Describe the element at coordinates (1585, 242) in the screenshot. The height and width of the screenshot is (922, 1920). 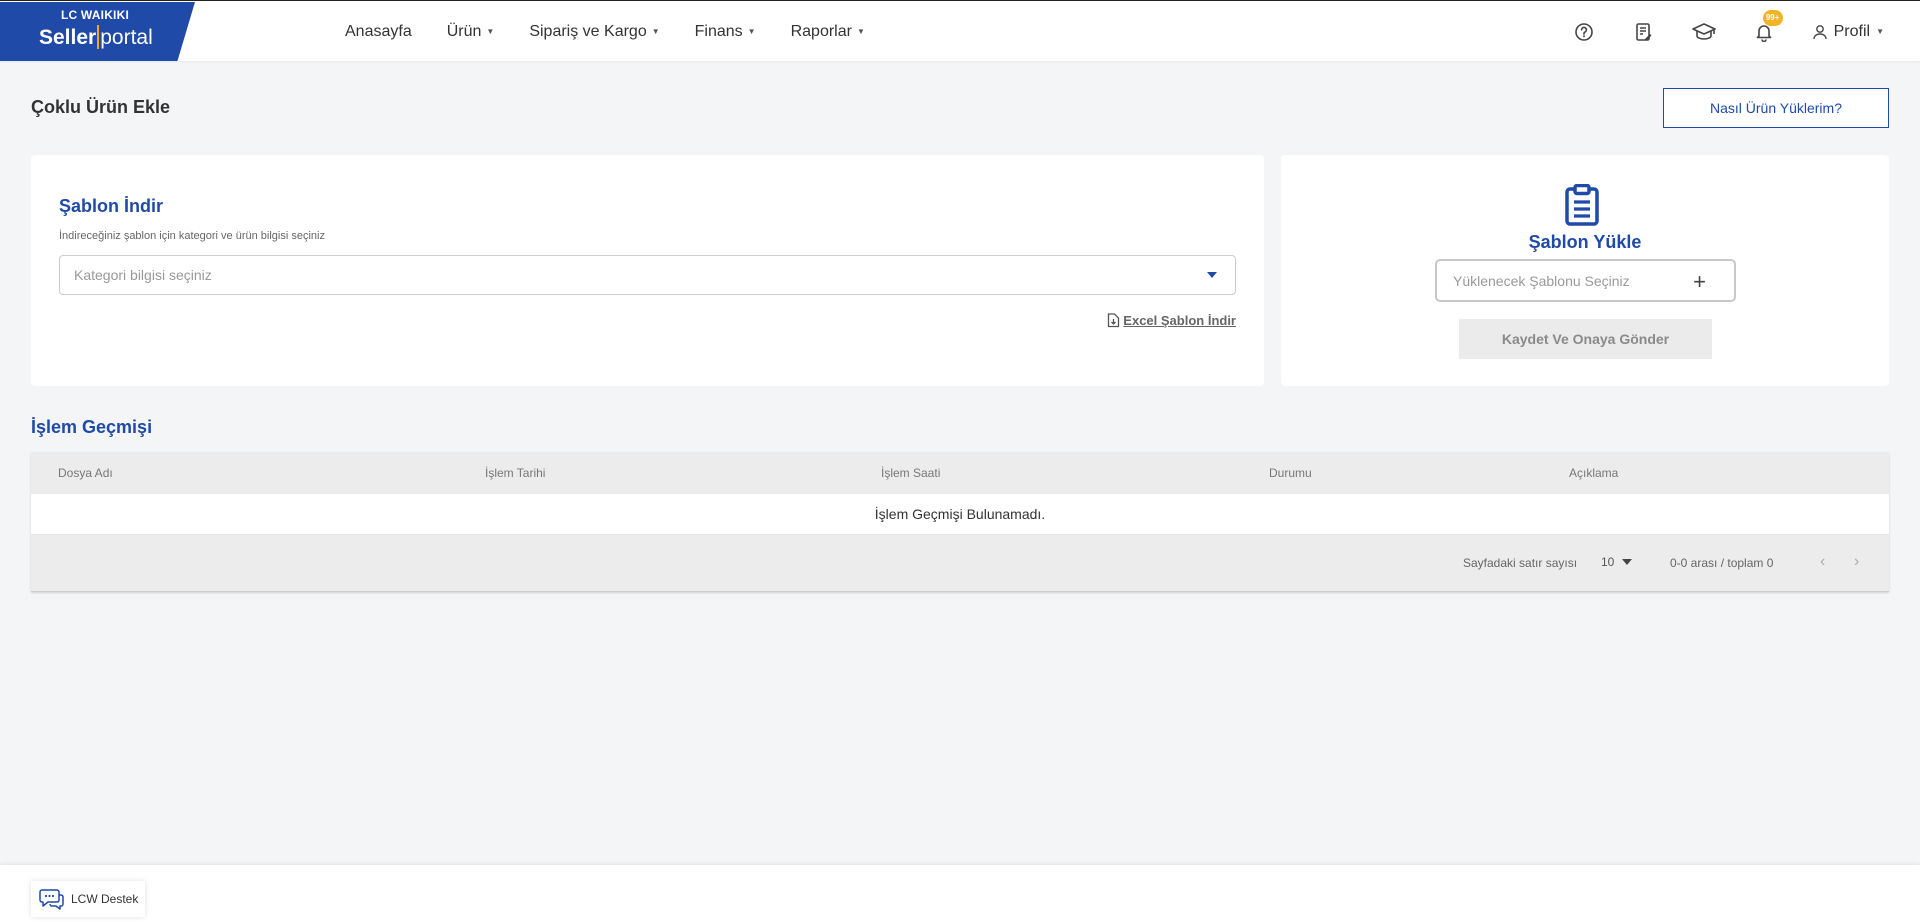
I see `upload-title: Şablon Yükle` at that location.